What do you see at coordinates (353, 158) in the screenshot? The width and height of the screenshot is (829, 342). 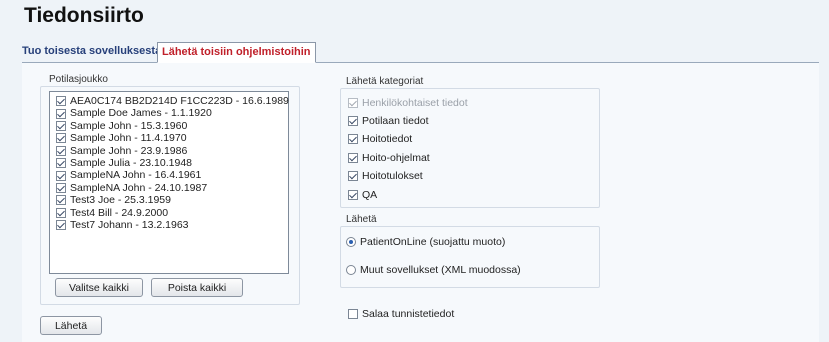 I see `category-checkbox-programs` at bounding box center [353, 158].